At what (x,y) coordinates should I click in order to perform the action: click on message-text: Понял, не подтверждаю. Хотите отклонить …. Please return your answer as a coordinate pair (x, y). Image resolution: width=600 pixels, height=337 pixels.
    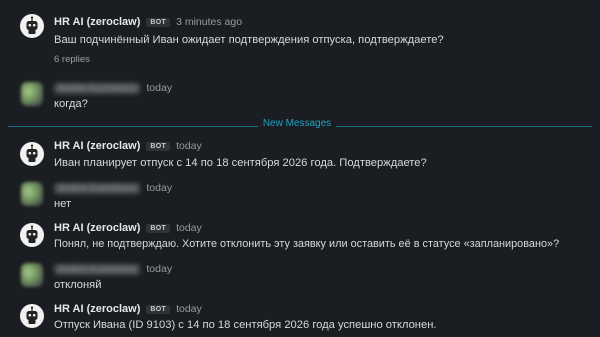
    Looking at the image, I should click on (307, 244).